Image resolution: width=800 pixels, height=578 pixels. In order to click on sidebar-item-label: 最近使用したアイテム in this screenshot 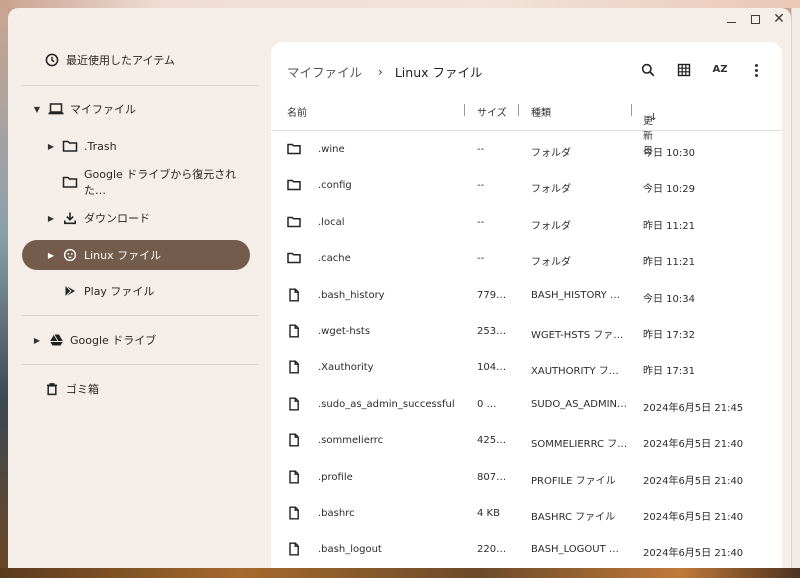, I will do `click(120, 60)`.